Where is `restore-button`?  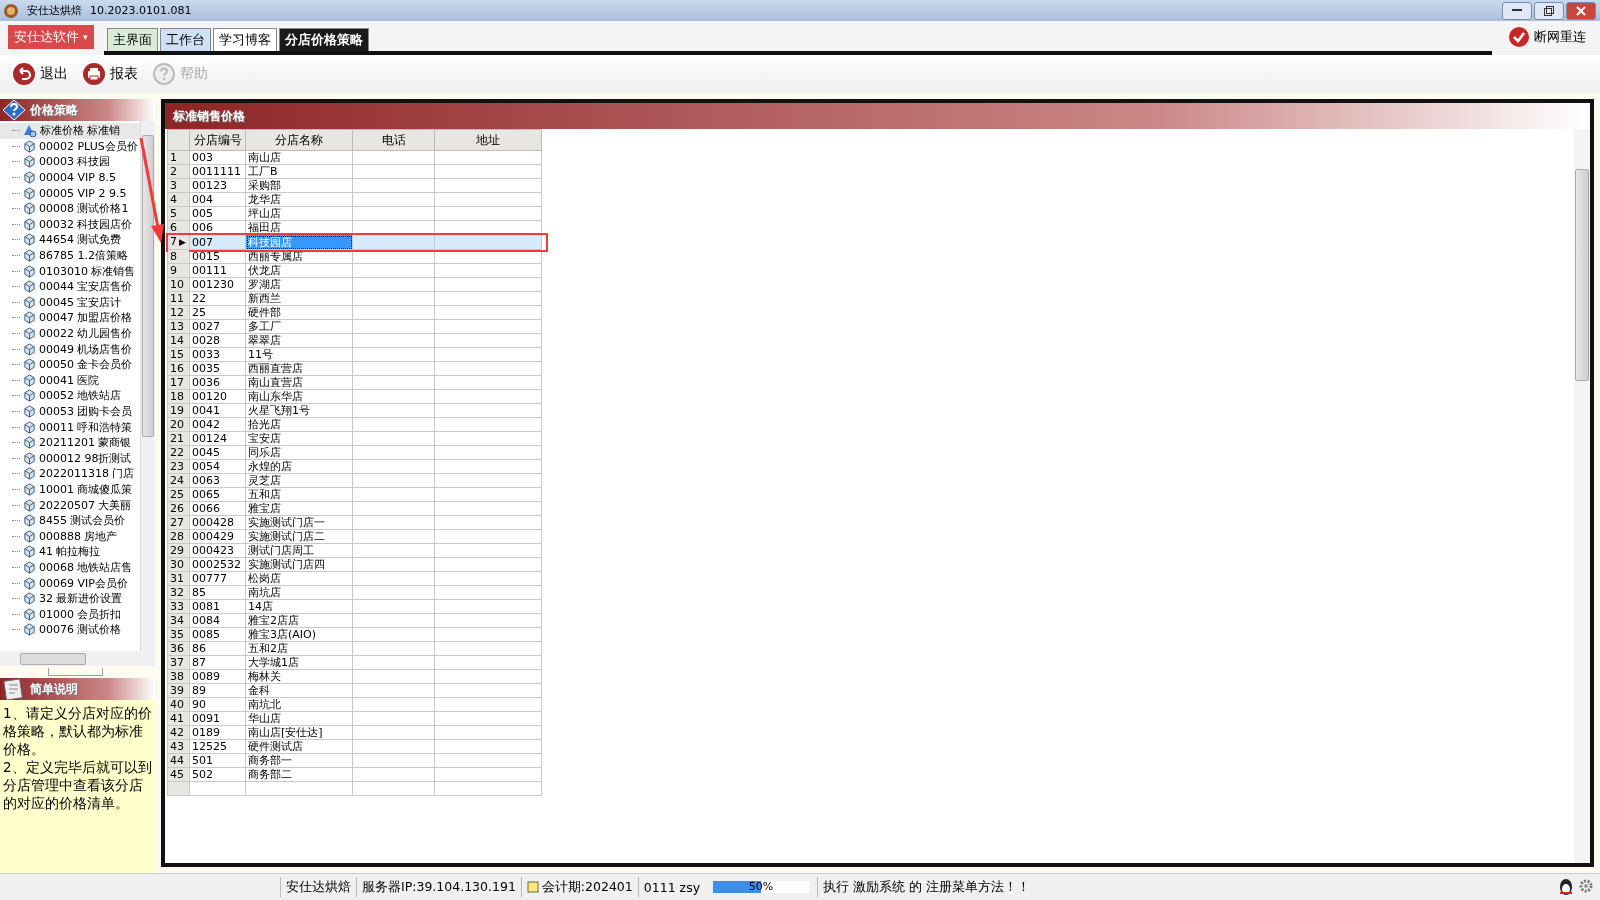
restore-button is located at coordinates (1549, 10).